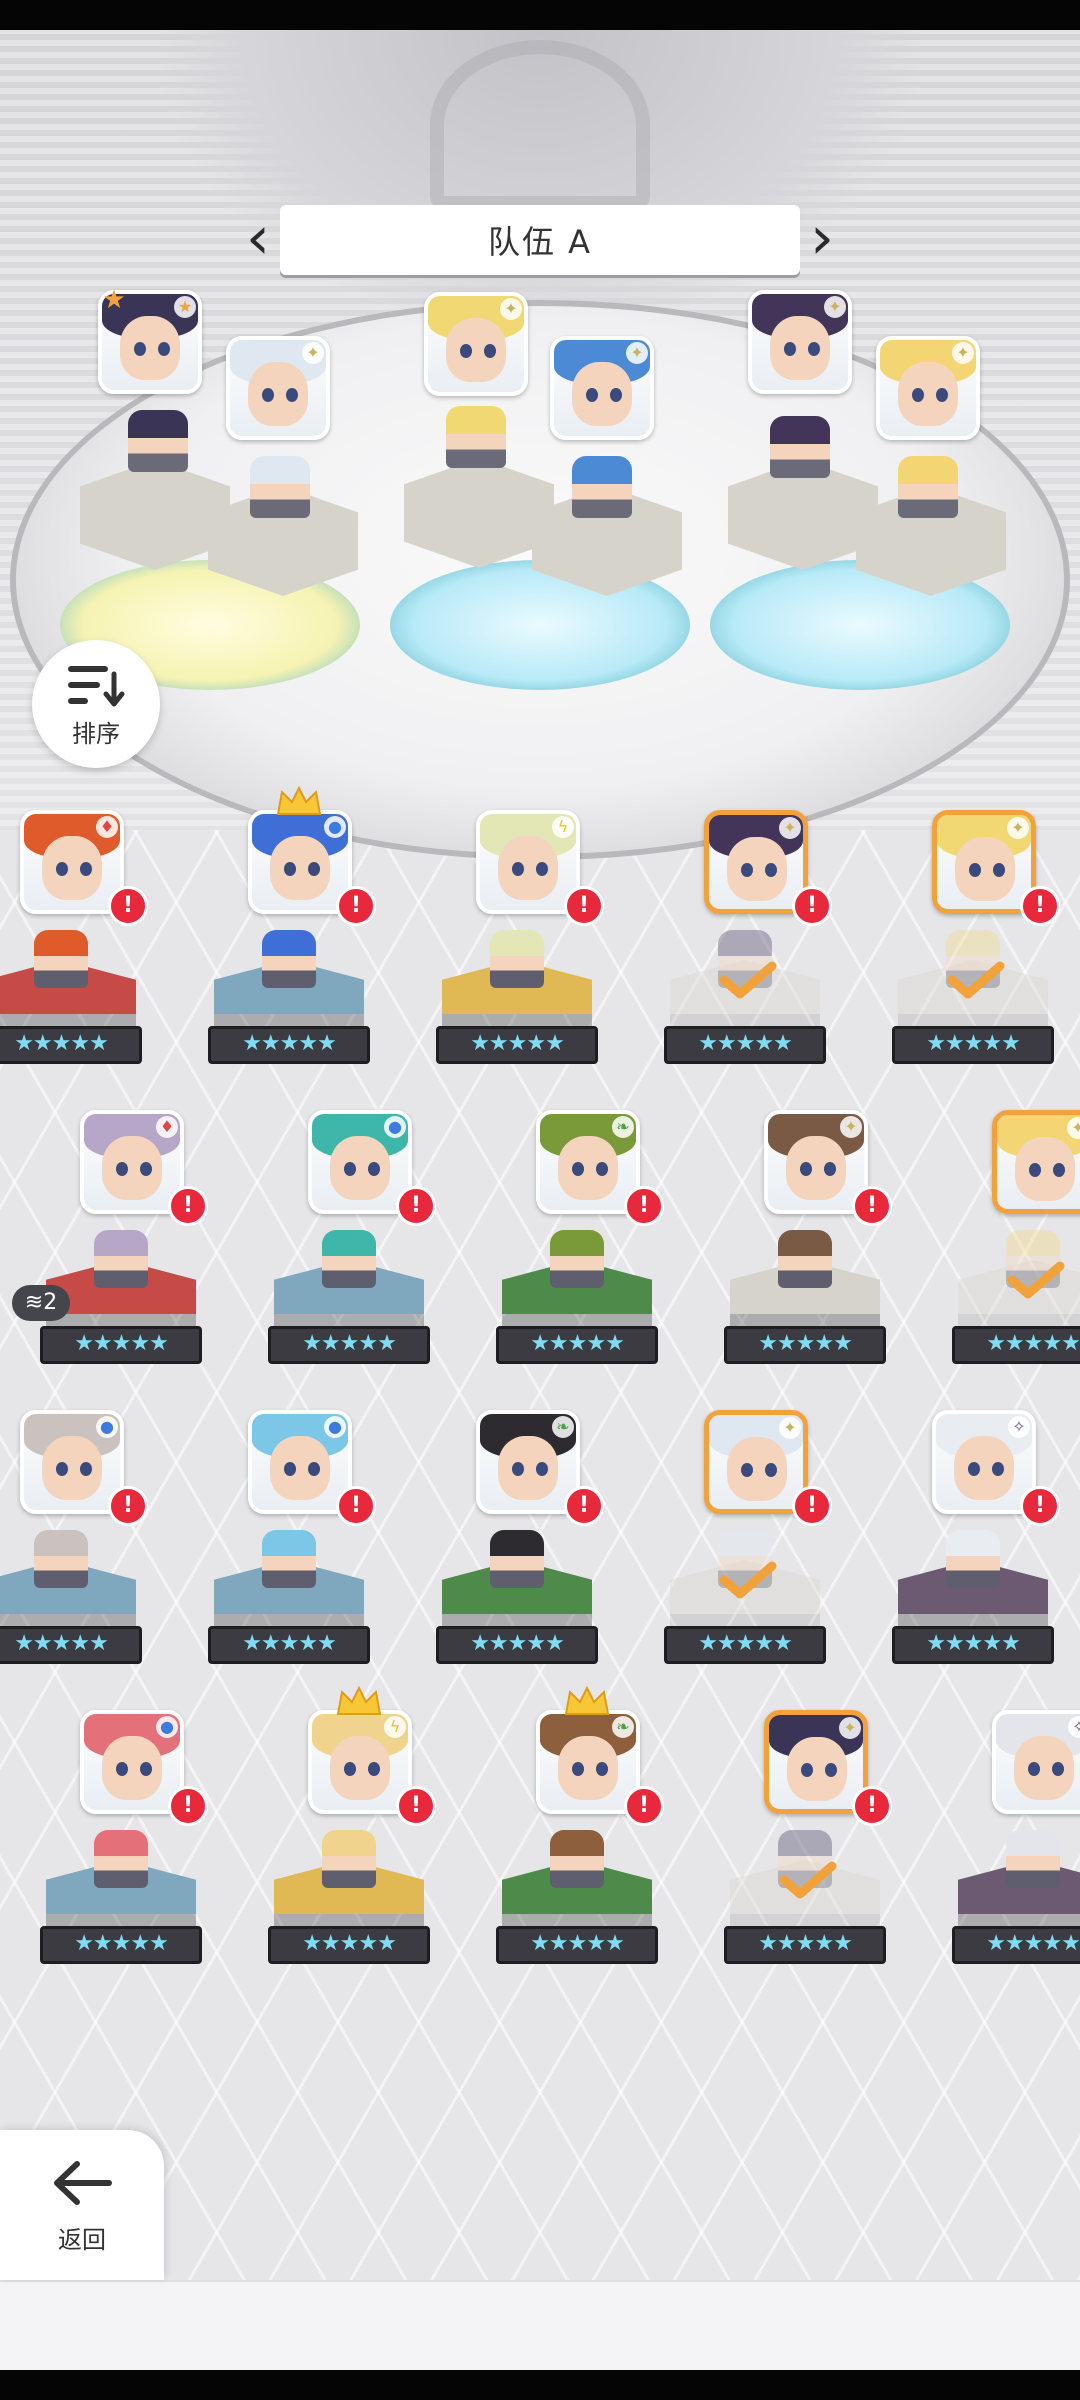  Describe the element at coordinates (1036, 1162) in the screenshot. I see `roster-character-portrait: ✦` at that location.